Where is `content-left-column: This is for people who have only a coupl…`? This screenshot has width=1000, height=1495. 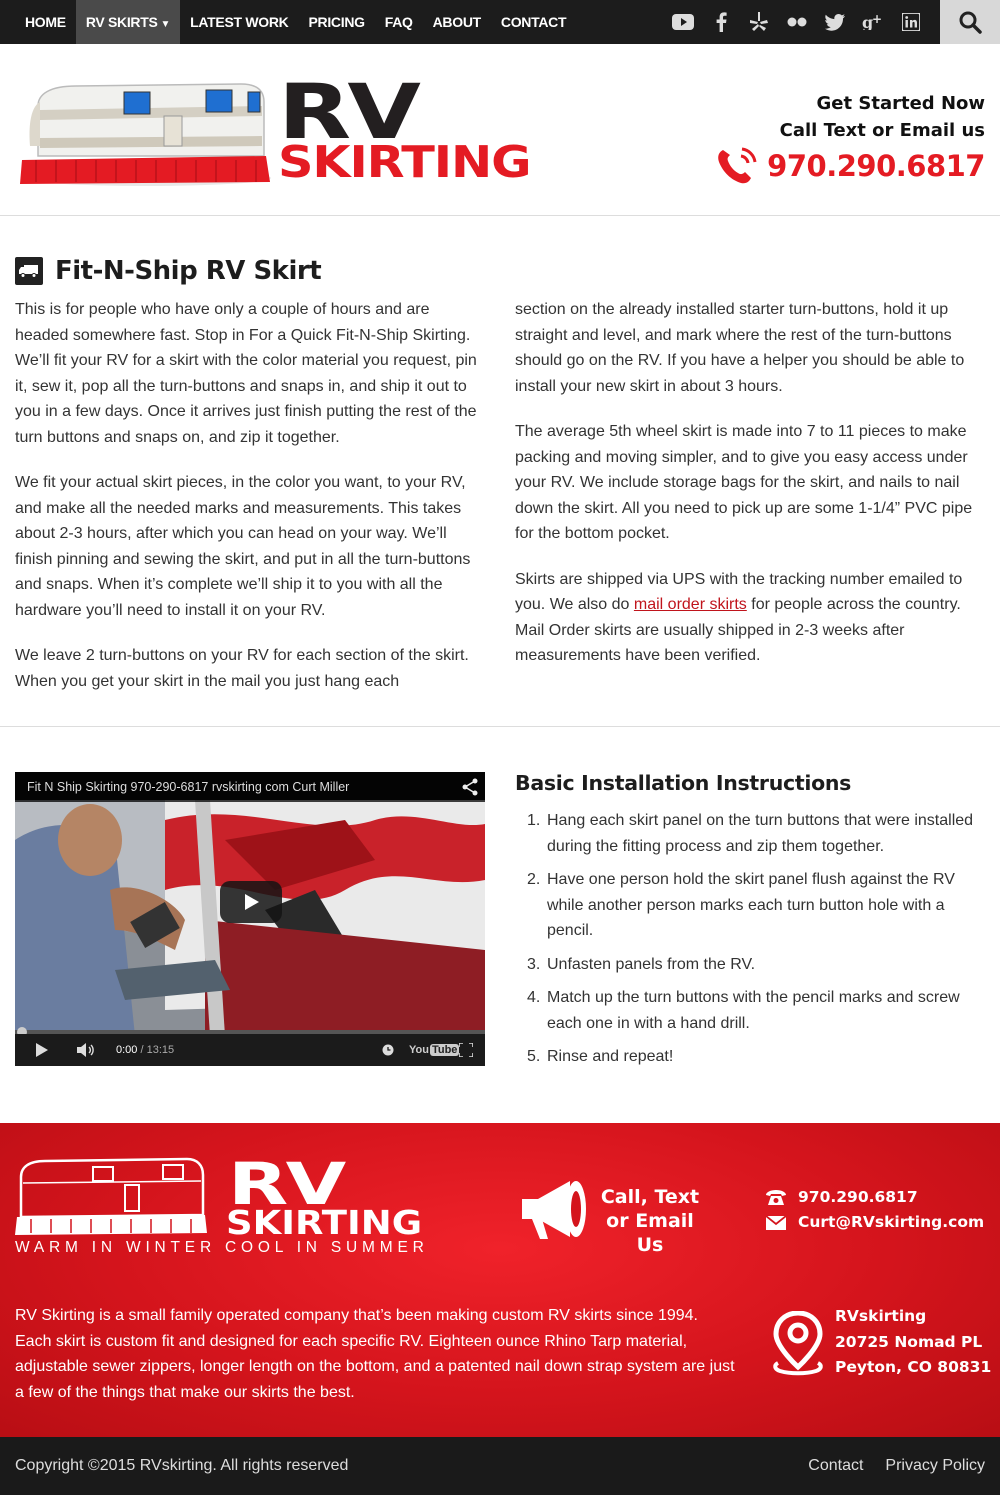
content-left-column: This is for people who have only a coupl… is located at coordinates (250, 505).